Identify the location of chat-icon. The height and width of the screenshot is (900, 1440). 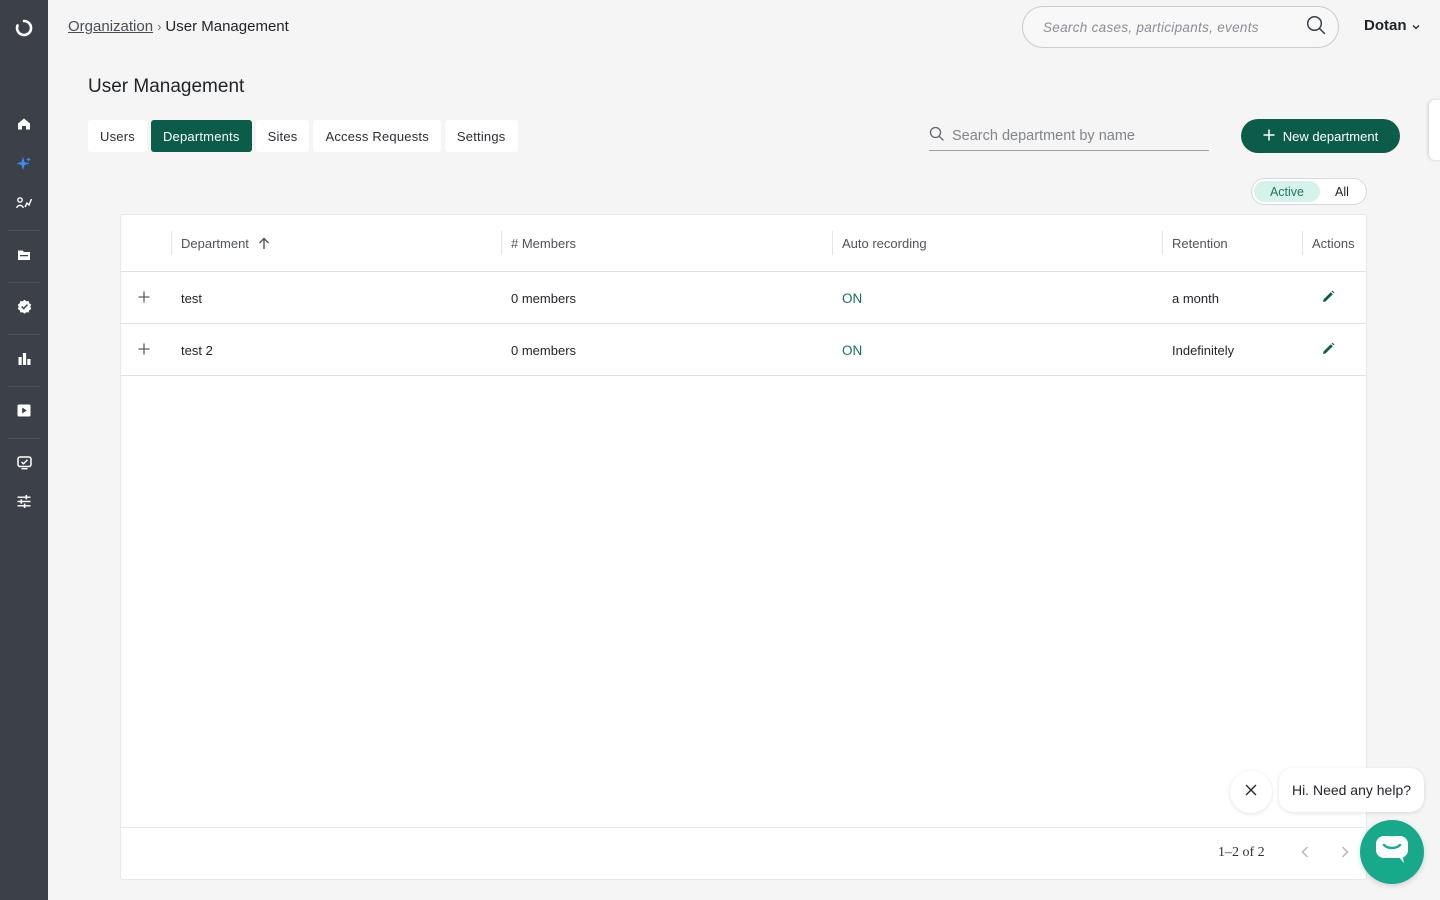
(1392, 852).